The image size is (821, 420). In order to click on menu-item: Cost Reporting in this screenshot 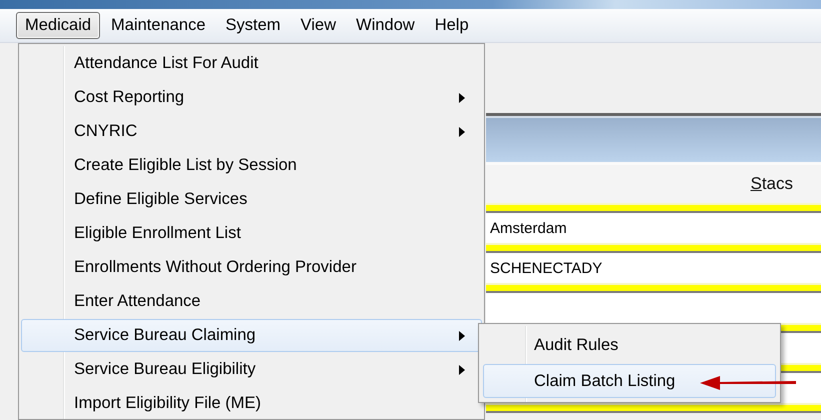, I will do `click(251, 97)`.